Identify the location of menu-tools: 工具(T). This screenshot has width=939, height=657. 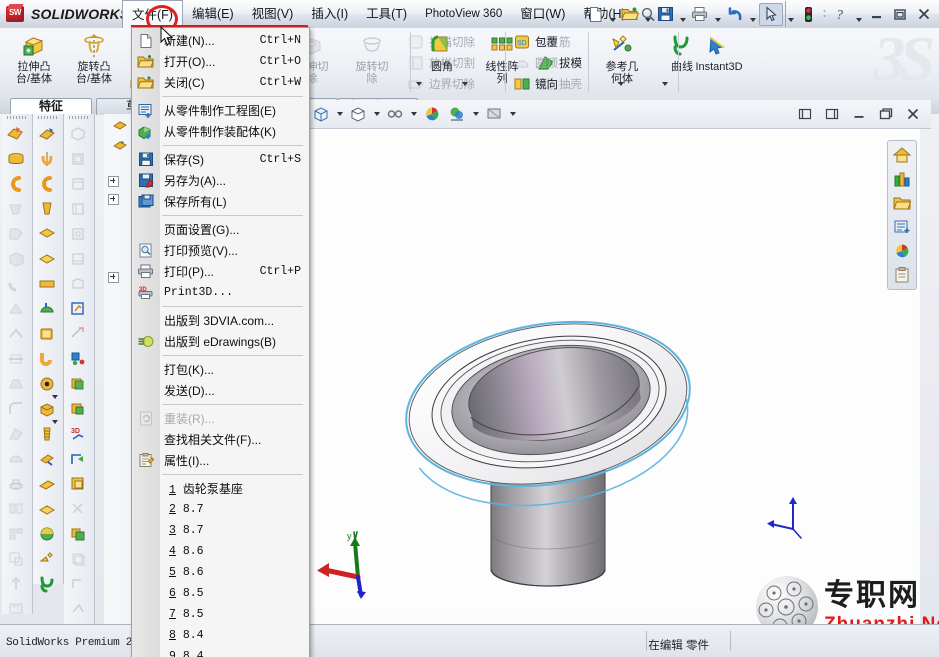
(386, 14).